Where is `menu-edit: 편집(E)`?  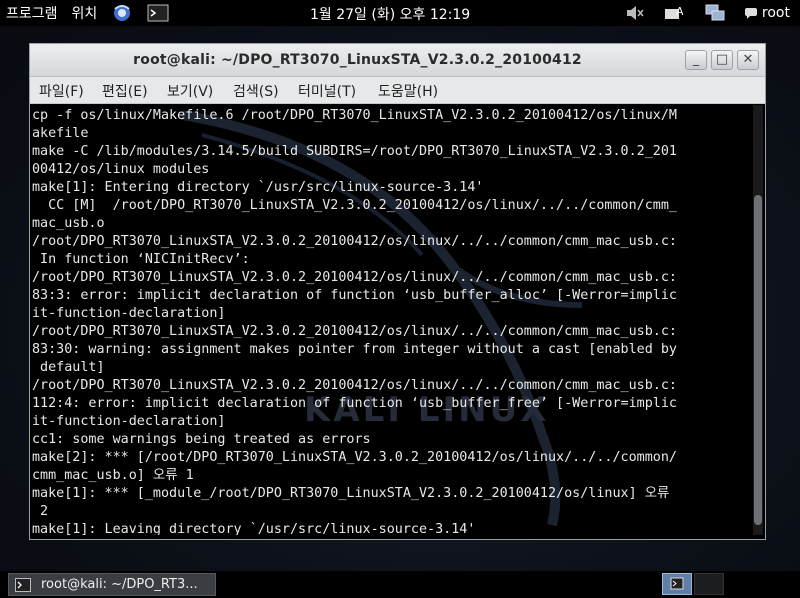 menu-edit: 편집(E) is located at coordinates (125, 91).